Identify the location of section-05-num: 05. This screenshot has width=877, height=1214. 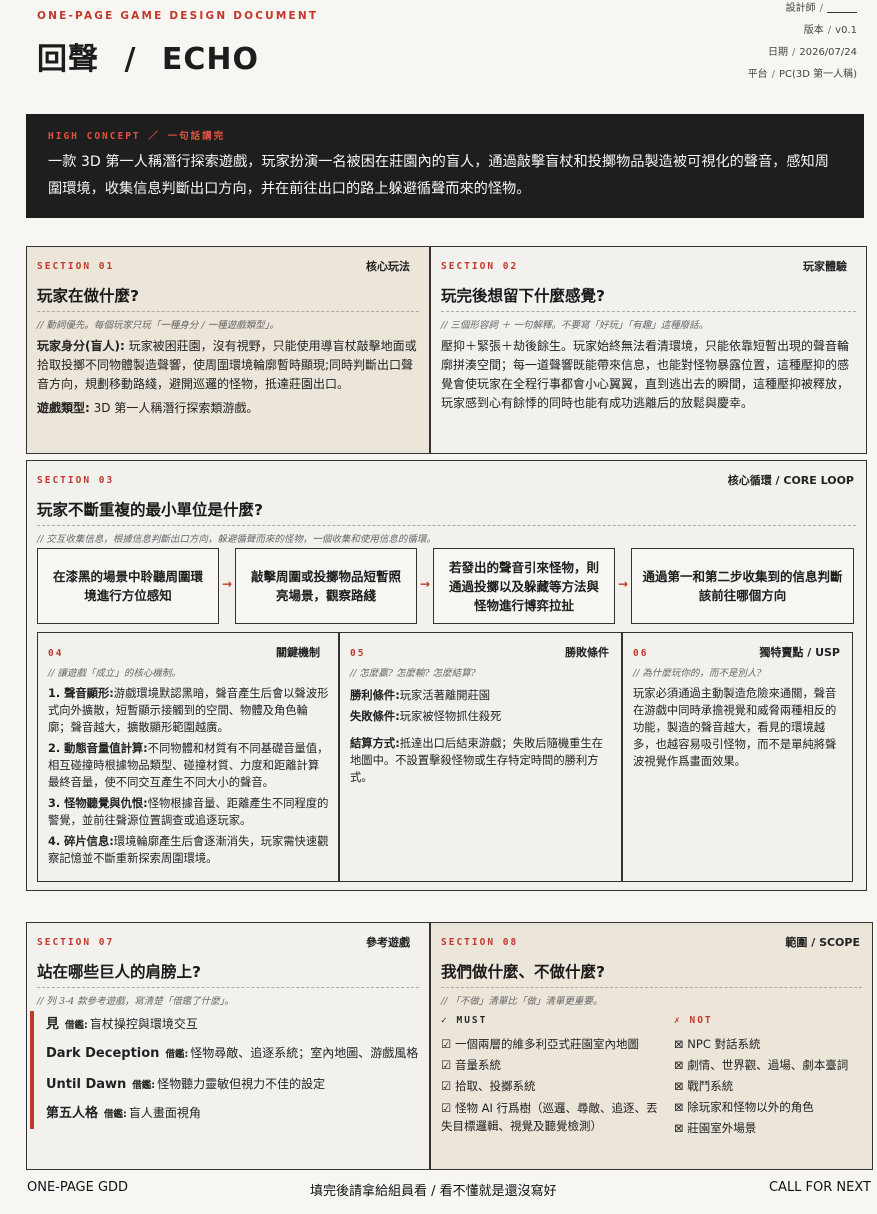
(358, 653).